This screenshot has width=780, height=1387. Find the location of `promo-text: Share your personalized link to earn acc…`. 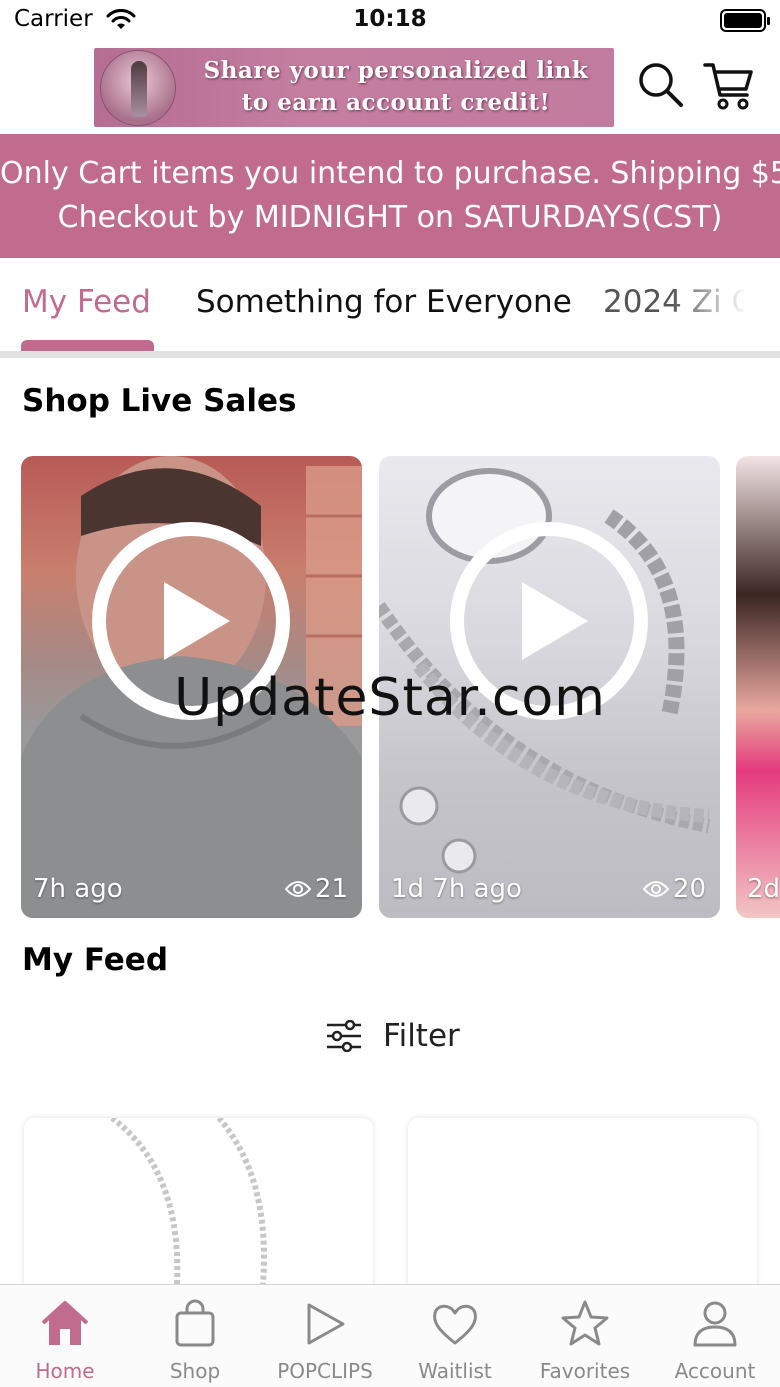

promo-text: Share your personalized link to earn acc… is located at coordinates (396, 87).